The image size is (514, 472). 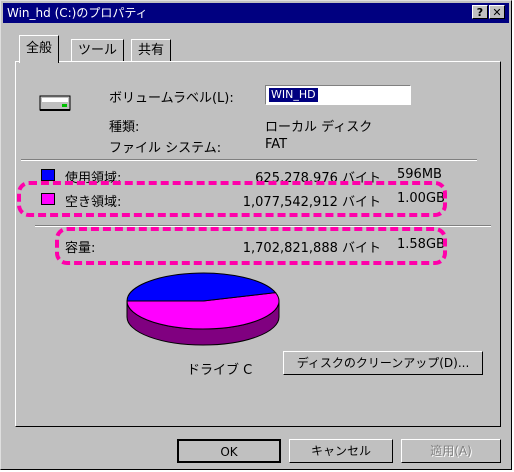 What do you see at coordinates (220, 370) in the screenshot?
I see `drive-caption: ドライブ C` at bounding box center [220, 370].